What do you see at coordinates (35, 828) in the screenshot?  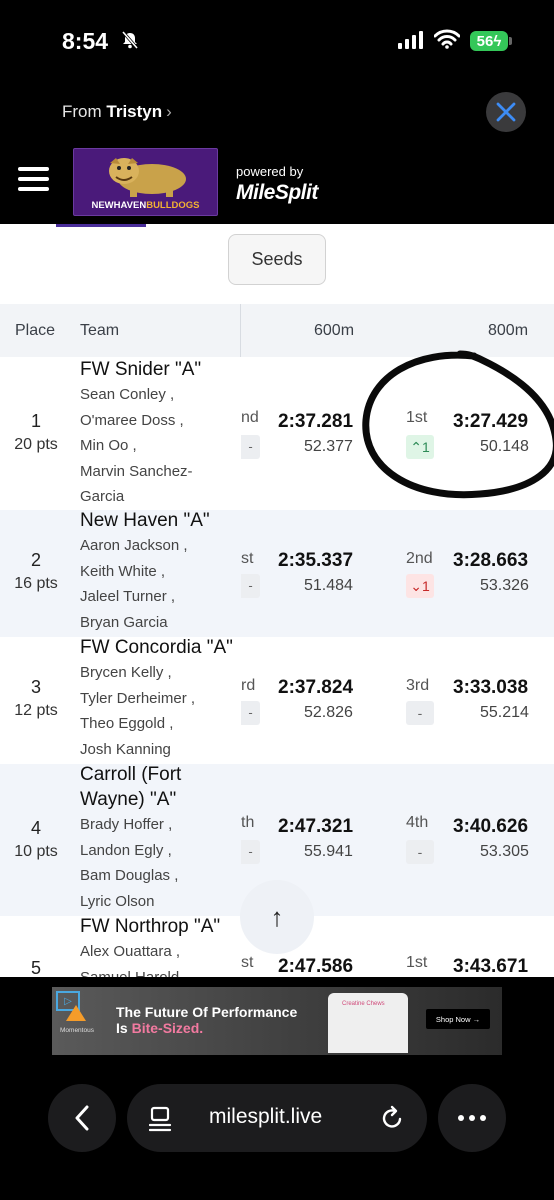 I see `place-number: 4` at bounding box center [35, 828].